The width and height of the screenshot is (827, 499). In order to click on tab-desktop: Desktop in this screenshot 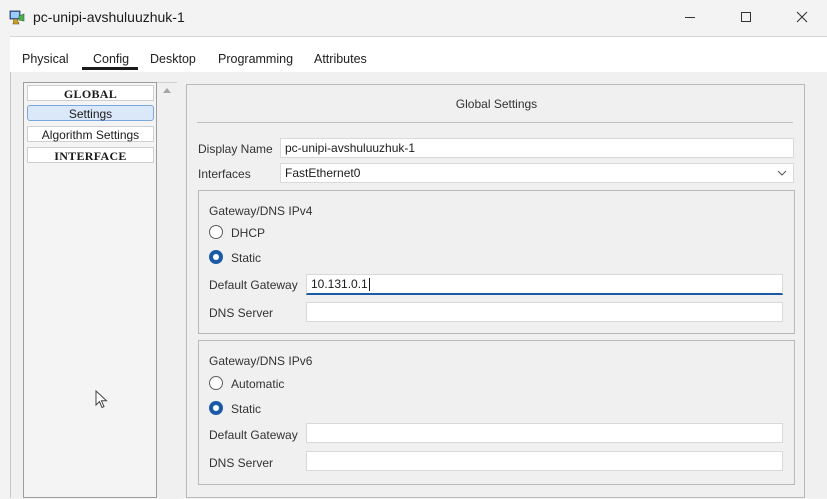, I will do `click(173, 59)`.